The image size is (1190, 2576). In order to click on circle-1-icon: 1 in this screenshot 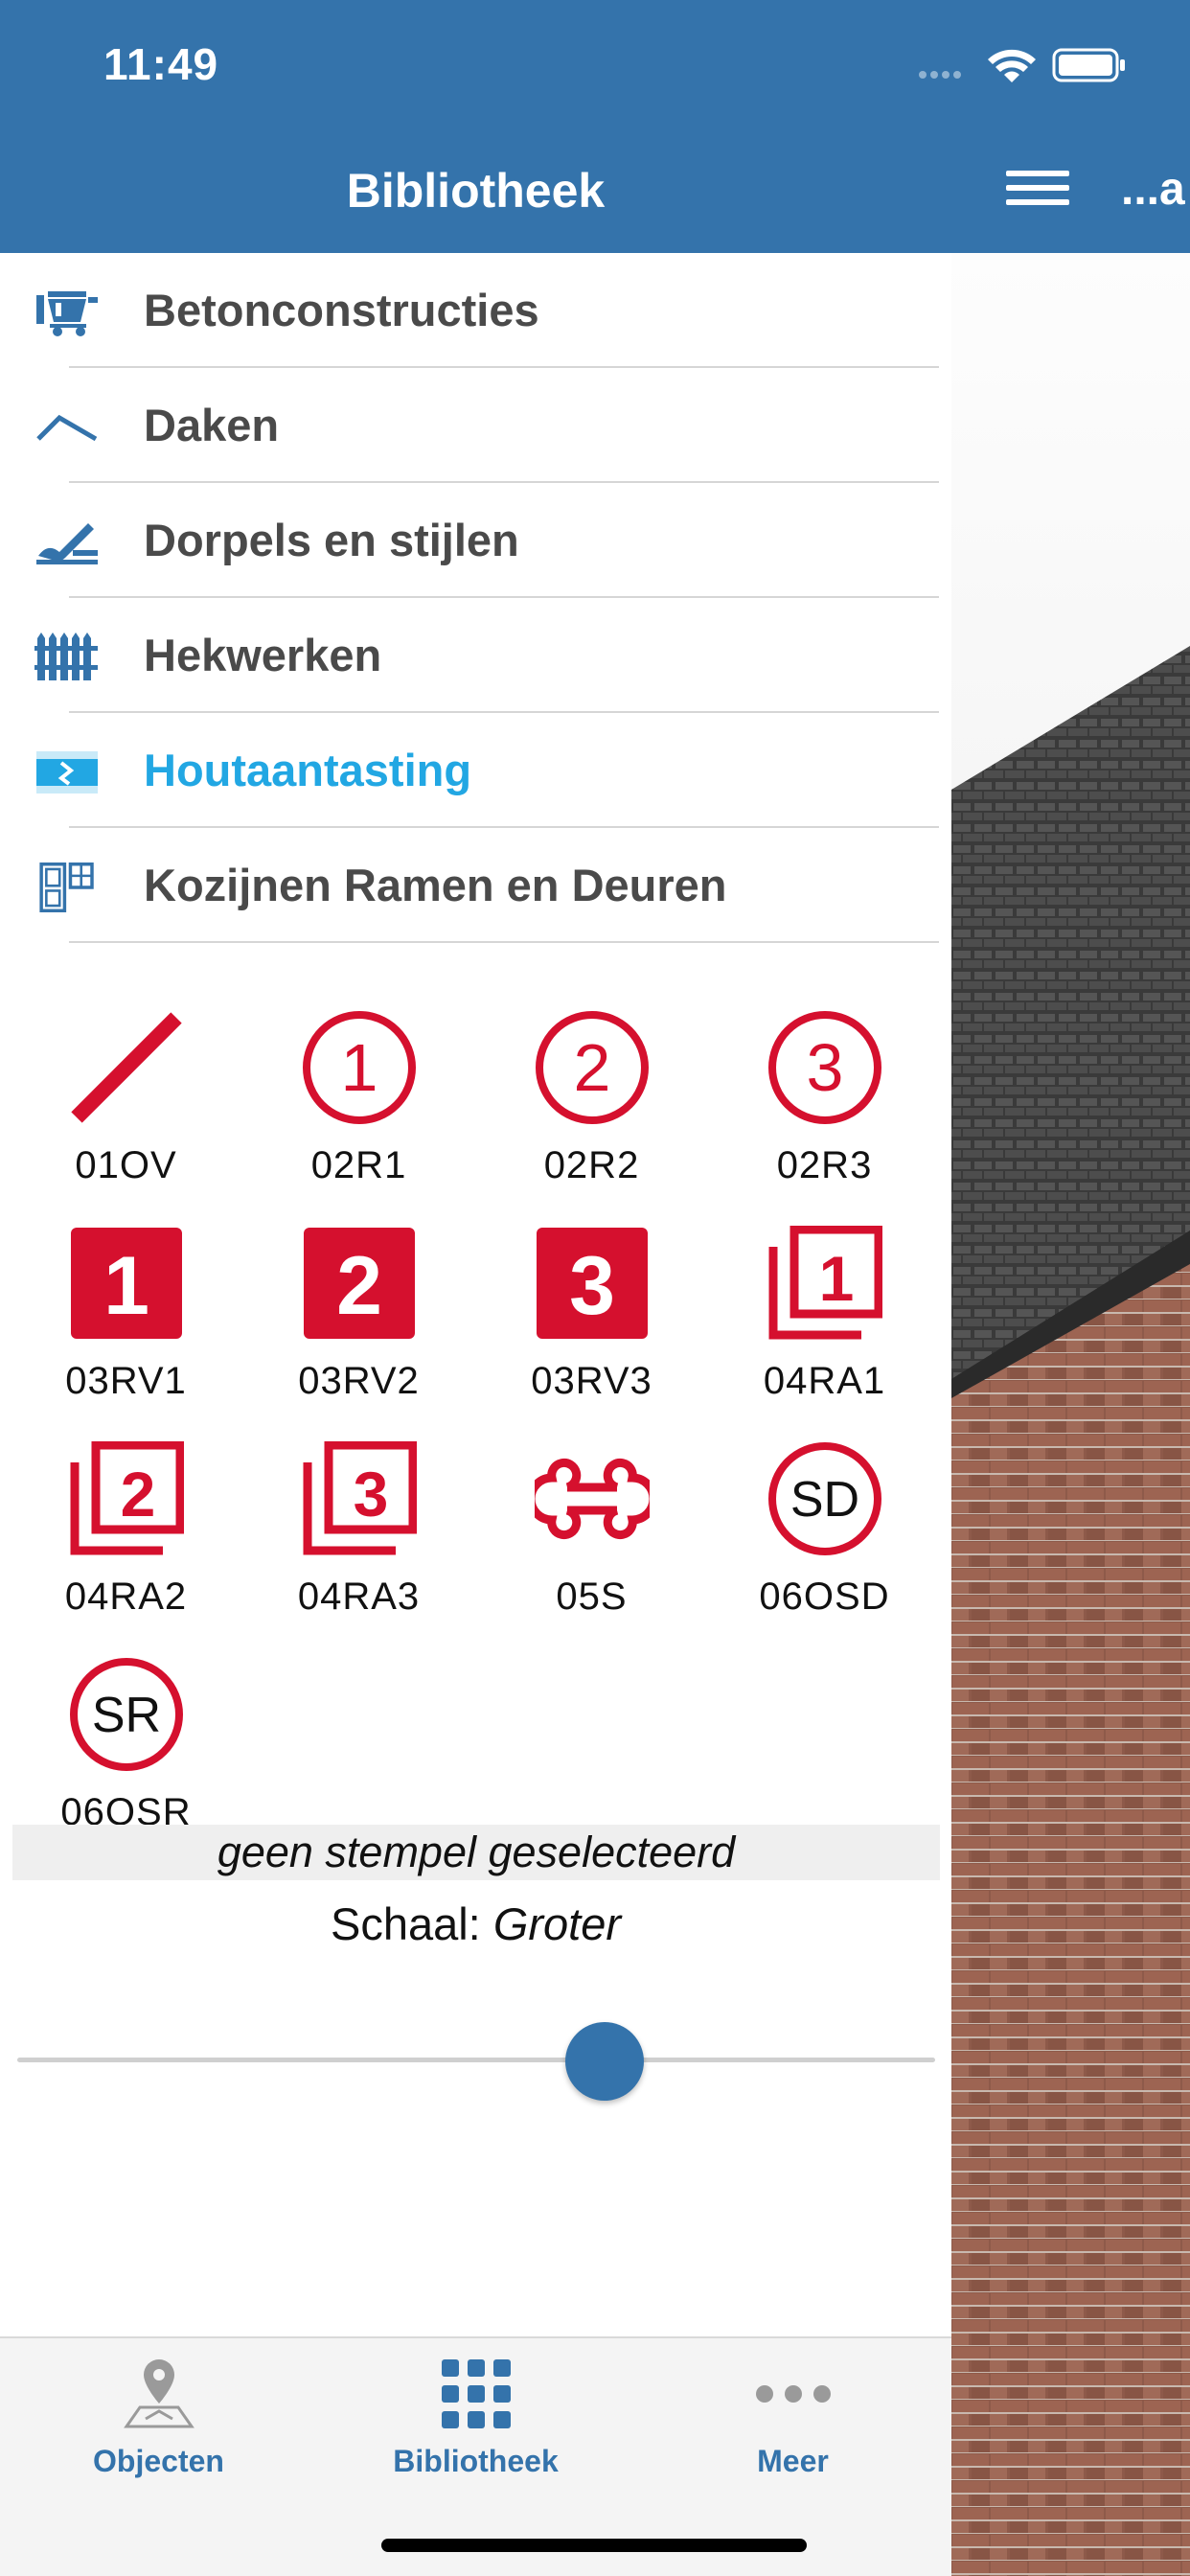, I will do `click(359, 1067)`.